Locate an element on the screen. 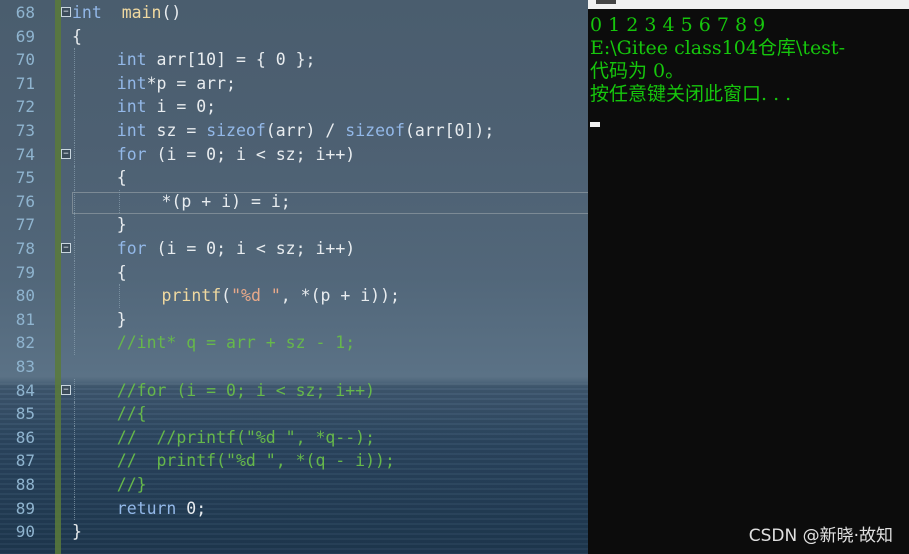 This screenshot has height=554, width=909. code-line: 89 return 0; is located at coordinates (294, 508).